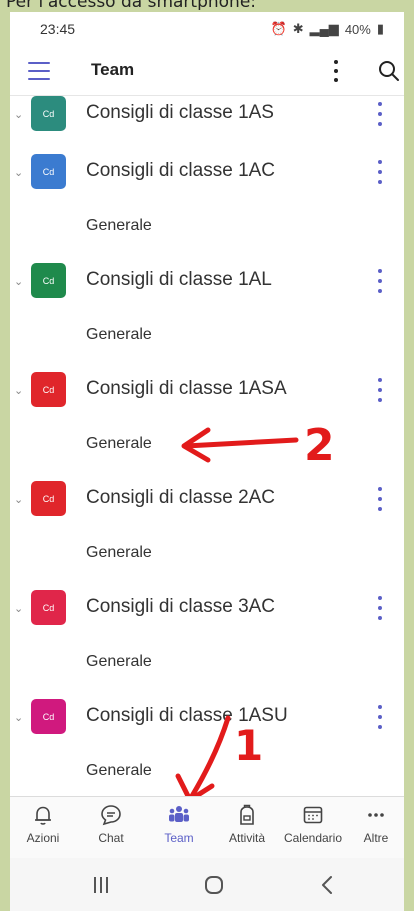 The width and height of the screenshot is (414, 911). I want to click on bluetooth-icon: ✱, so click(298, 28).